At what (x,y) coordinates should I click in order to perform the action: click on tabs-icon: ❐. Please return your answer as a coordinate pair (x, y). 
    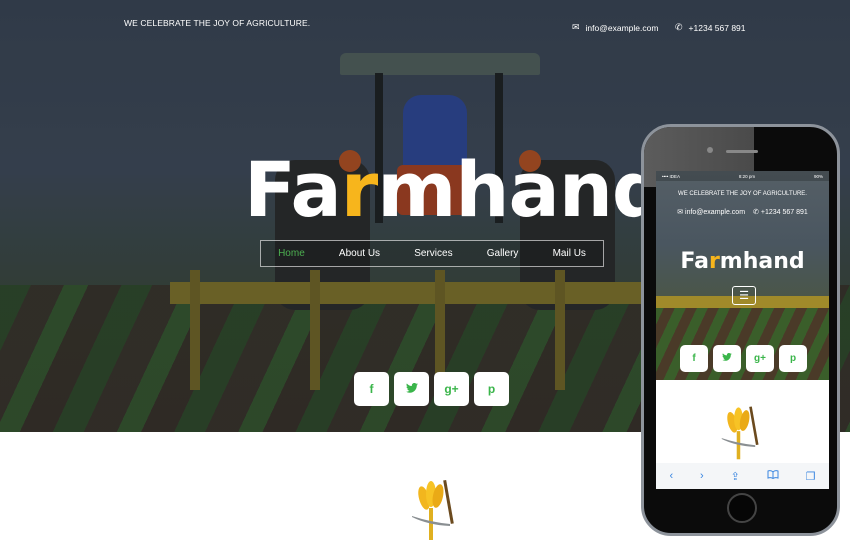
    Looking at the image, I should click on (811, 476).